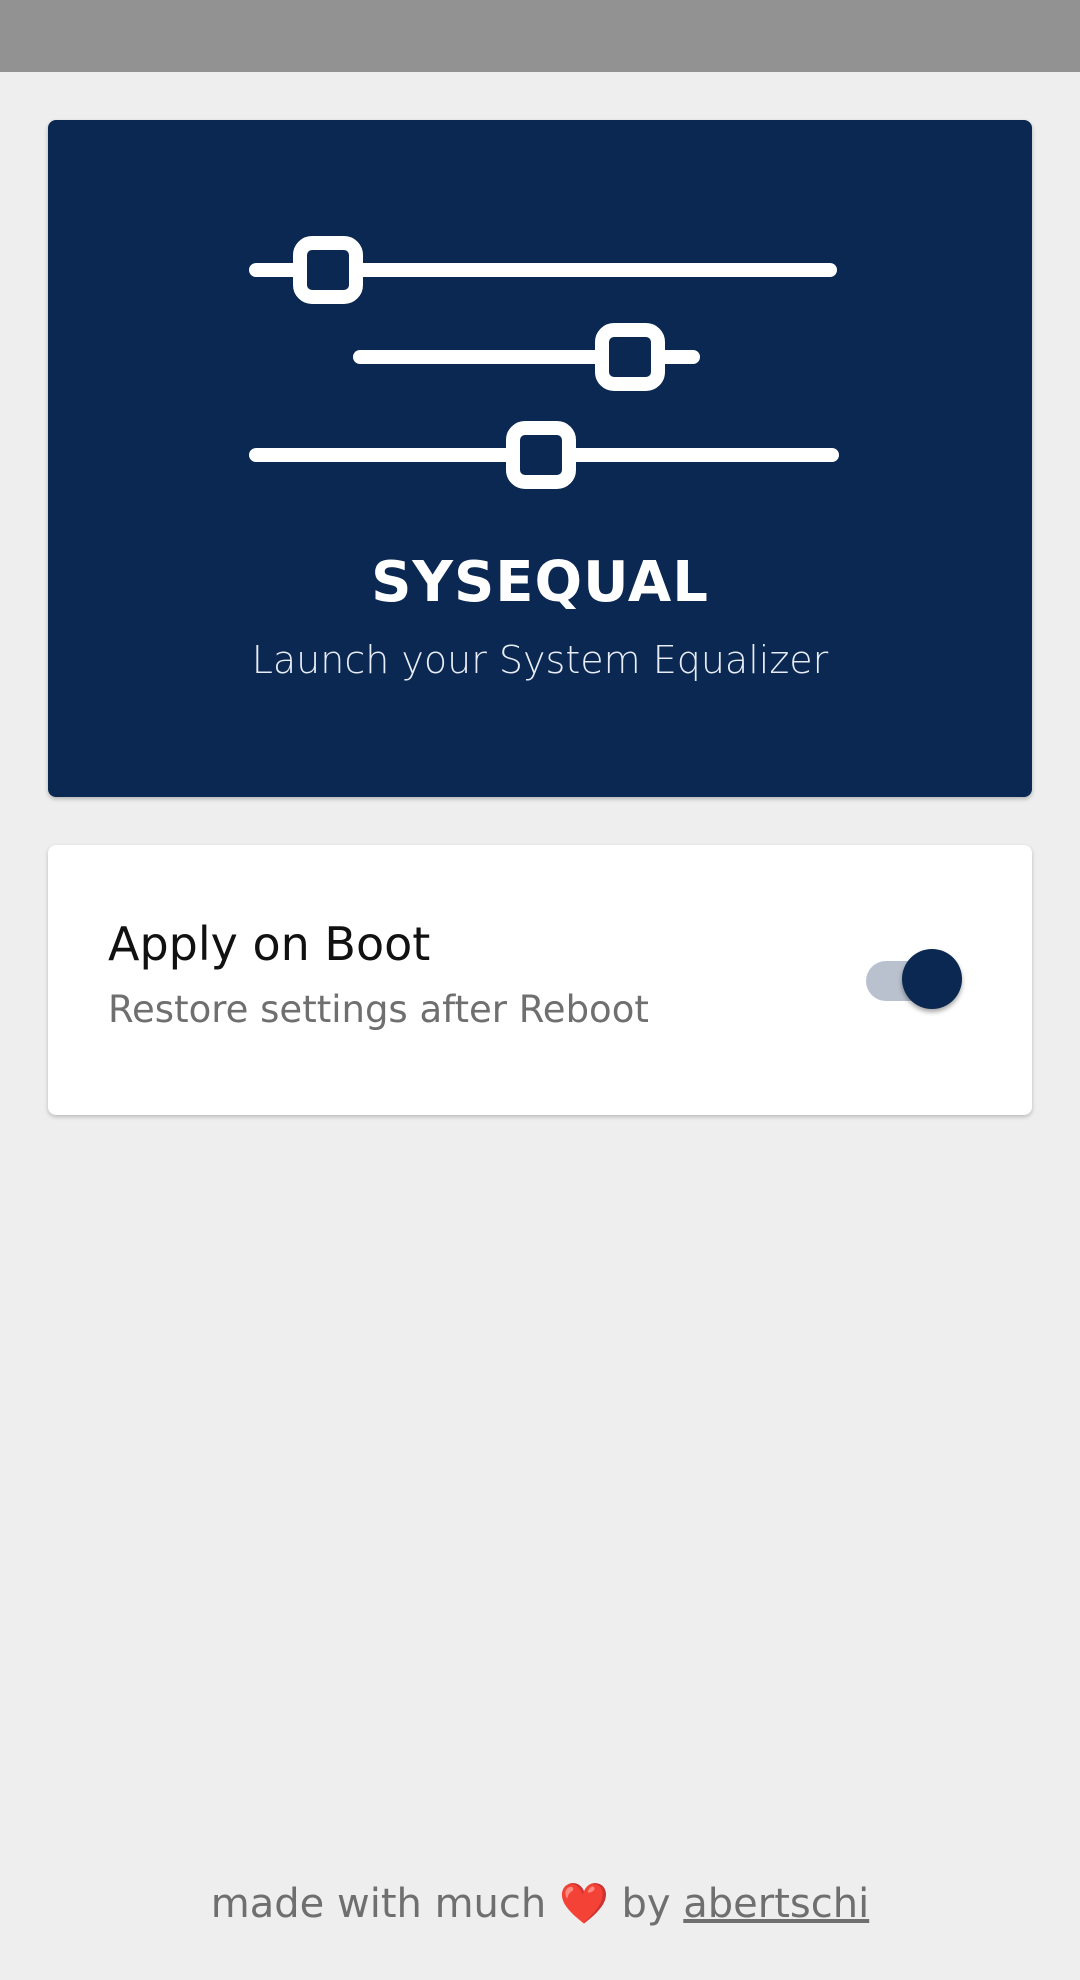  Describe the element at coordinates (583, 1904) in the screenshot. I see `heart-icon: ❤️` at that location.